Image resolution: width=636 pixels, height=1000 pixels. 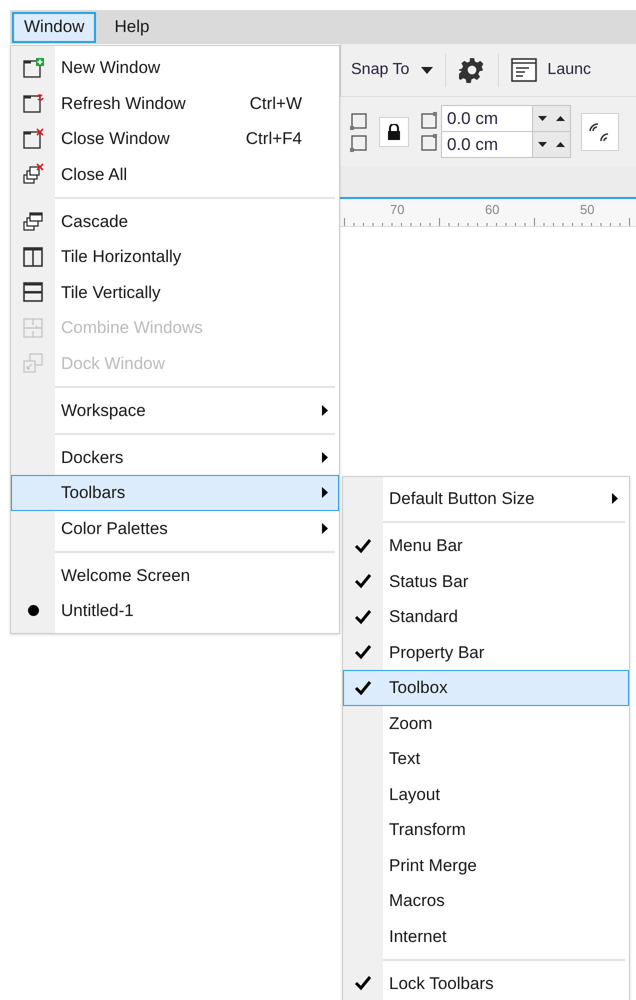 I want to click on menu-item: Transform, so click(x=486, y=830).